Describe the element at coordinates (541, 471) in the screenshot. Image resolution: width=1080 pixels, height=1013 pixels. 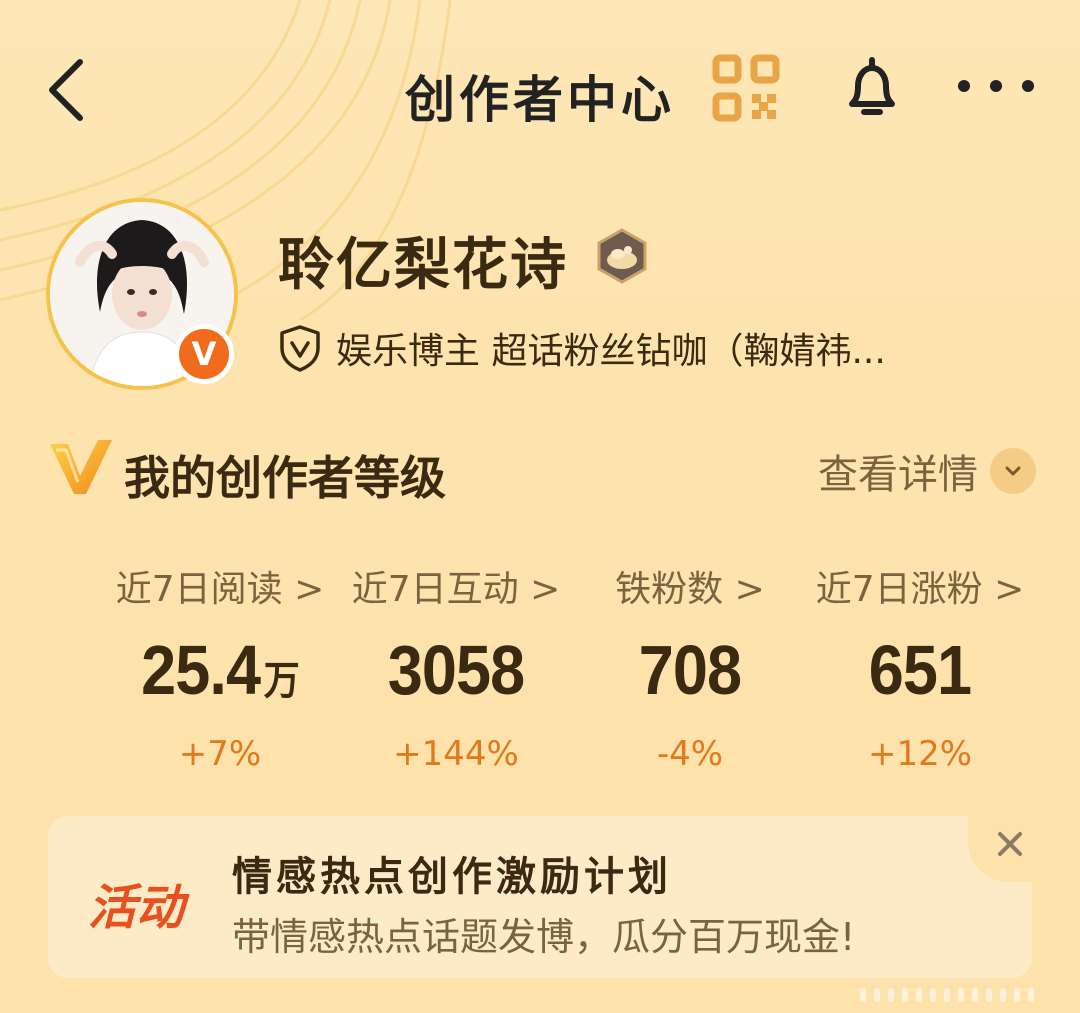
I see `creator-level-row: 我的创作者等级 查看详情` at that location.